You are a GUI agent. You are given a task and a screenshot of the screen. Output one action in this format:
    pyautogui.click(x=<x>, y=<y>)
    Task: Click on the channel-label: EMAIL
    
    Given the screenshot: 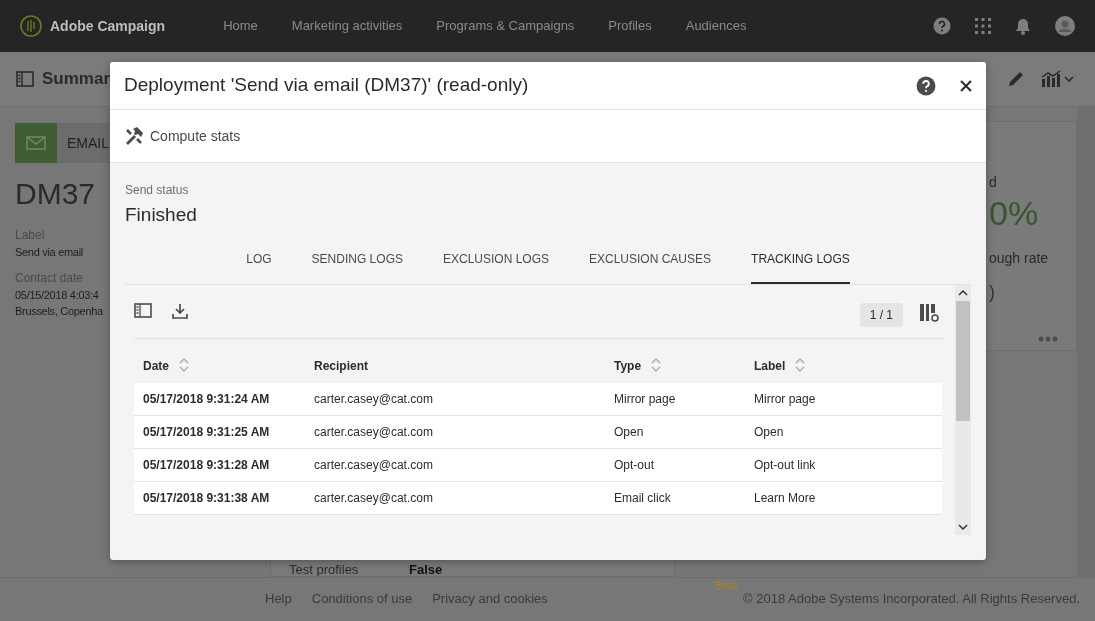 What is the action you would take?
    pyautogui.click(x=87, y=143)
    